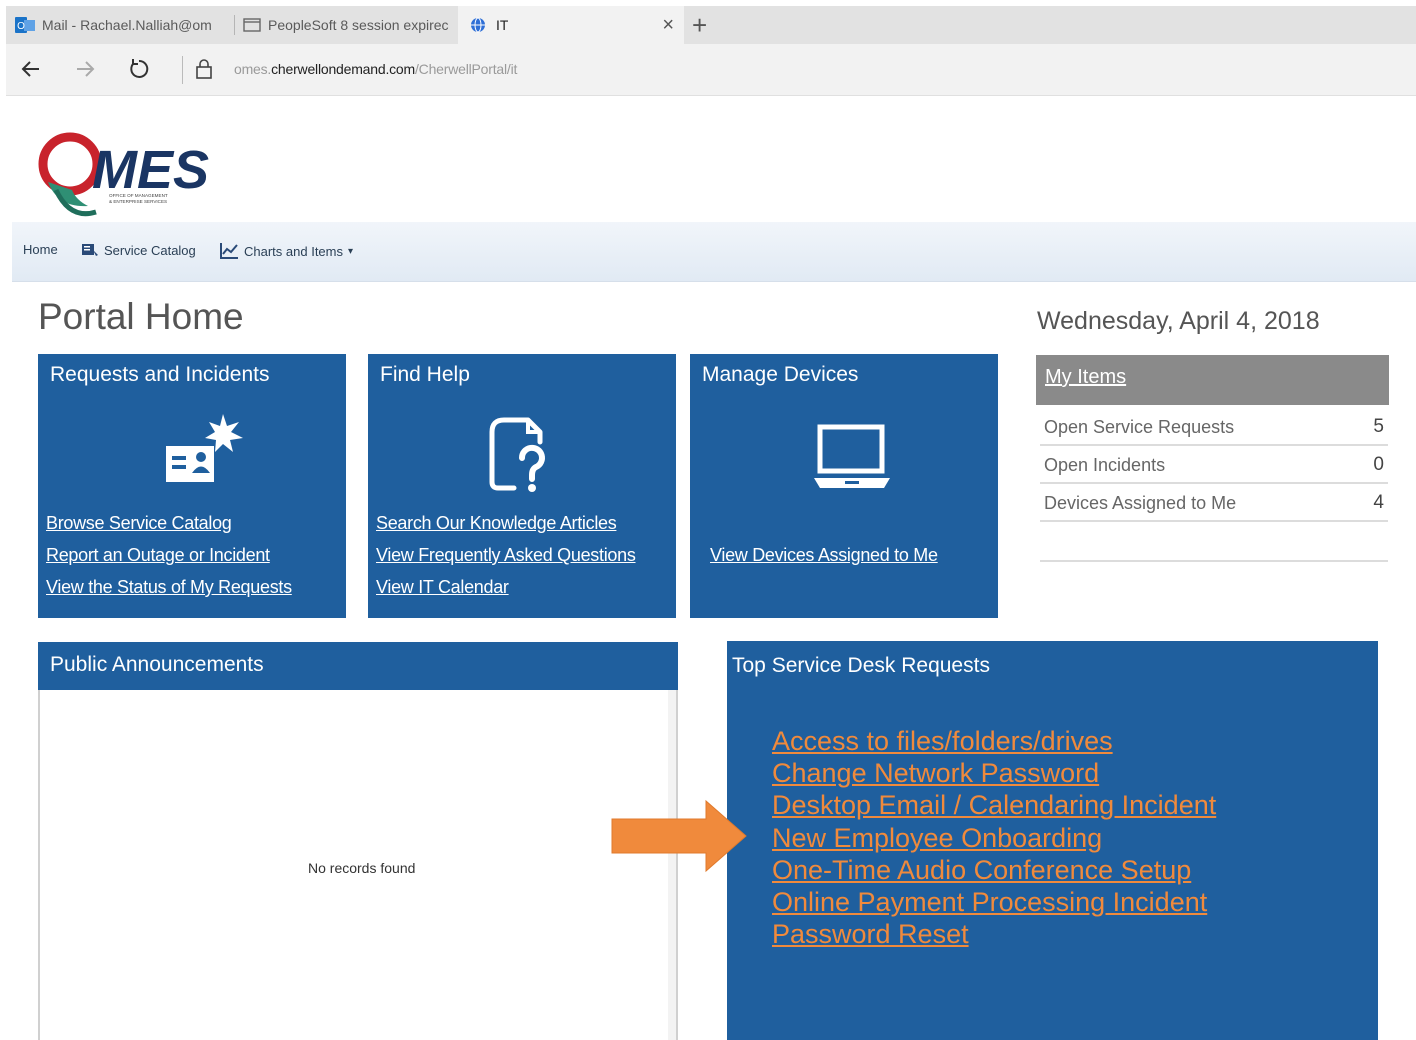 This screenshot has width=1416, height=1040. I want to click on nav-service-catalog: Service Catalog, so click(138, 250).